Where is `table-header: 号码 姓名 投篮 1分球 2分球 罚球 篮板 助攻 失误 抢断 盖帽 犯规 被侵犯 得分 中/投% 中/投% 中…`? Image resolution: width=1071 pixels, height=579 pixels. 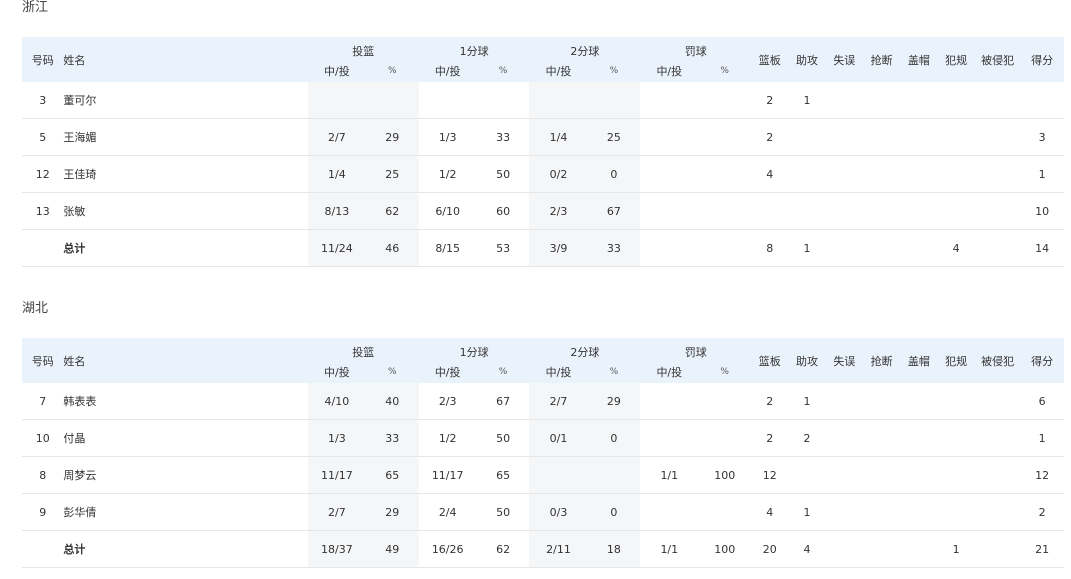
table-header: 号码 姓名 投篮 1分球 2分球 罚球 篮板 助攻 失误 抢断 盖帽 犯规 被侵犯 得分 中/投% 中/投% 中… is located at coordinates (543, 59).